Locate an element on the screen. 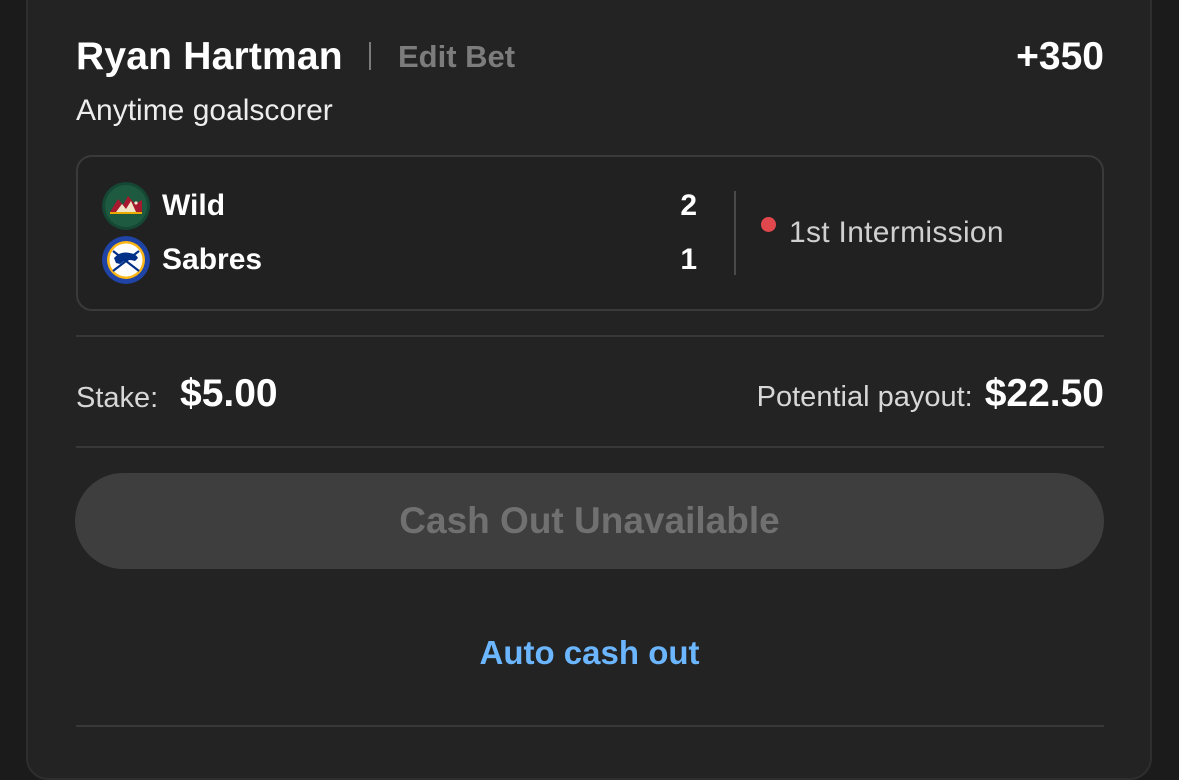  scoreboard-divider is located at coordinates (735, 233).